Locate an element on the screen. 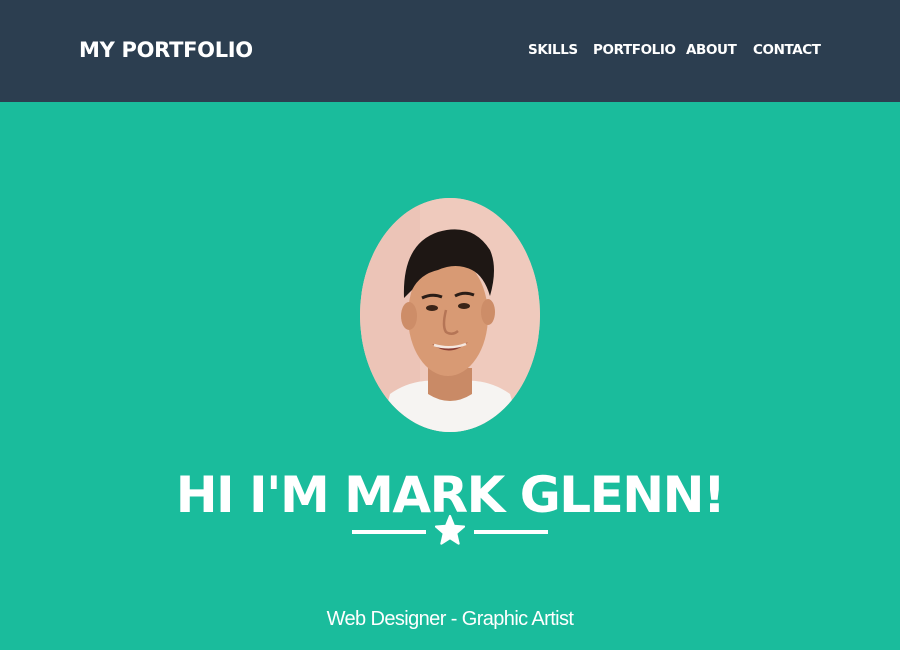 This screenshot has width=900, height=650. profile-photo-image is located at coordinates (450, 315).